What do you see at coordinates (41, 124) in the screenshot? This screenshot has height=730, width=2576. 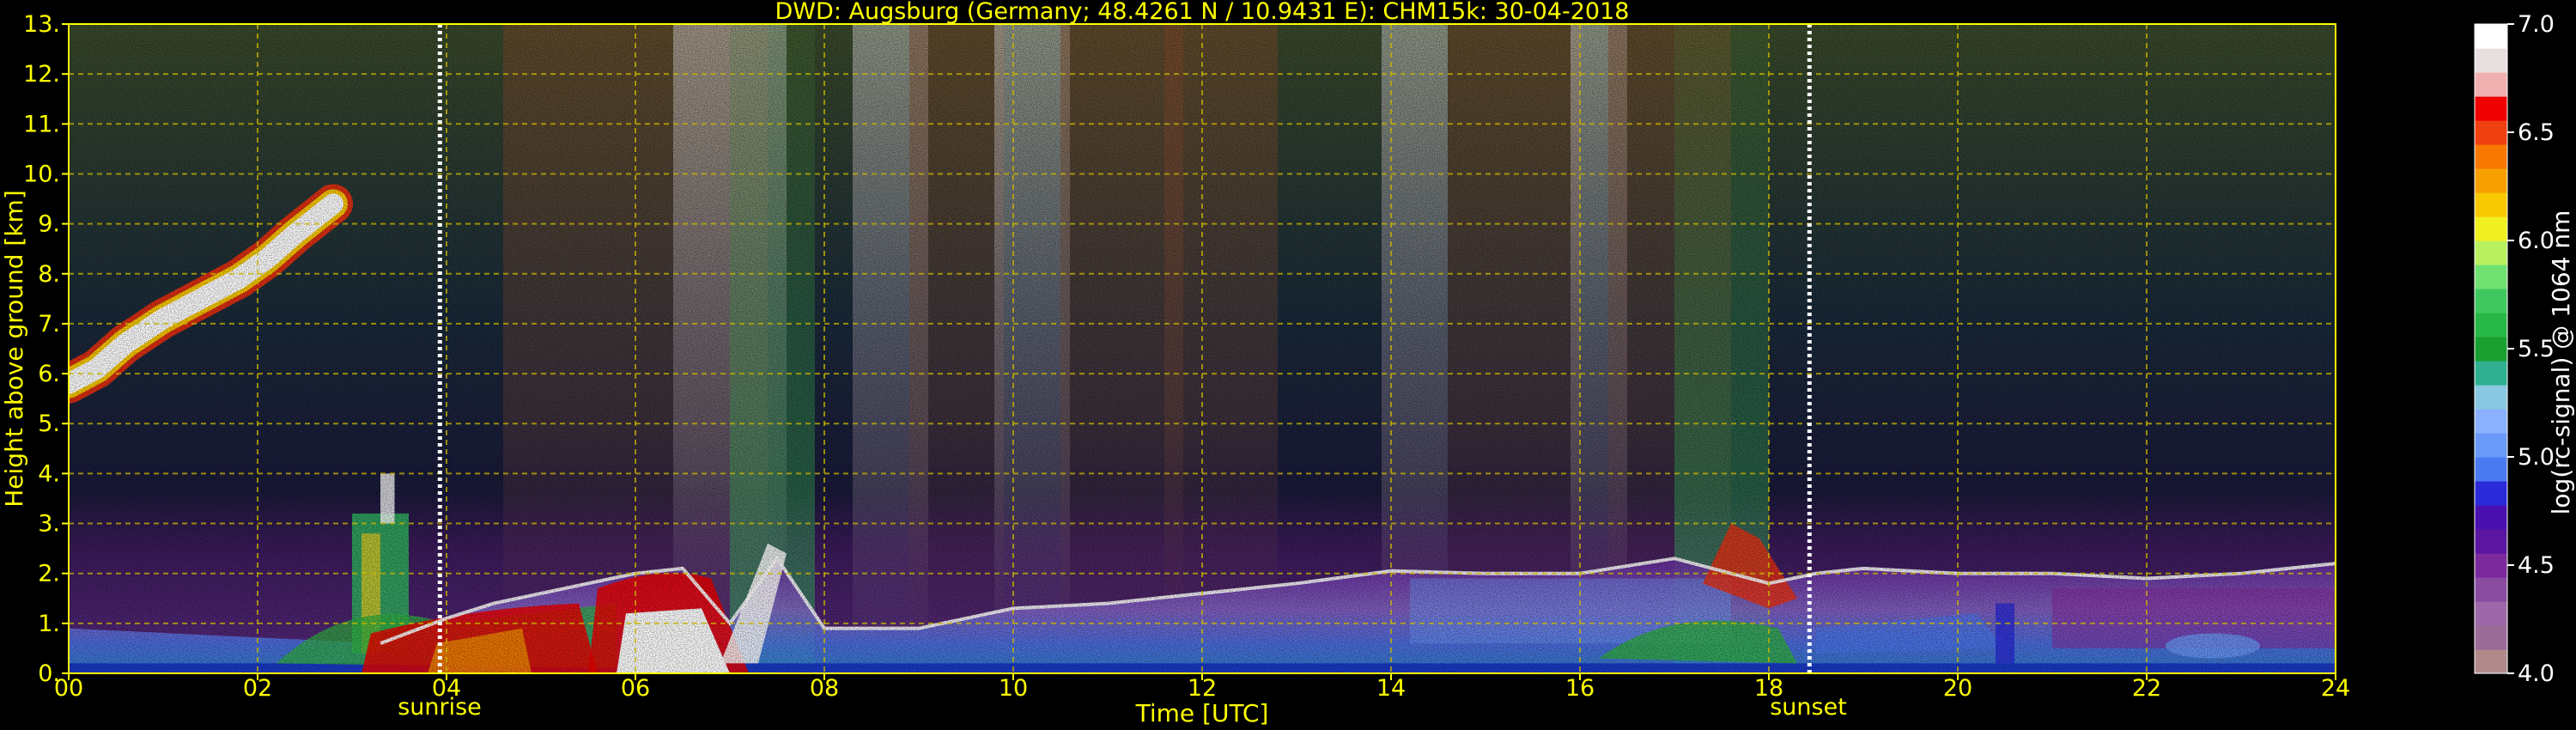 I see `y-tick-label: 11.` at bounding box center [41, 124].